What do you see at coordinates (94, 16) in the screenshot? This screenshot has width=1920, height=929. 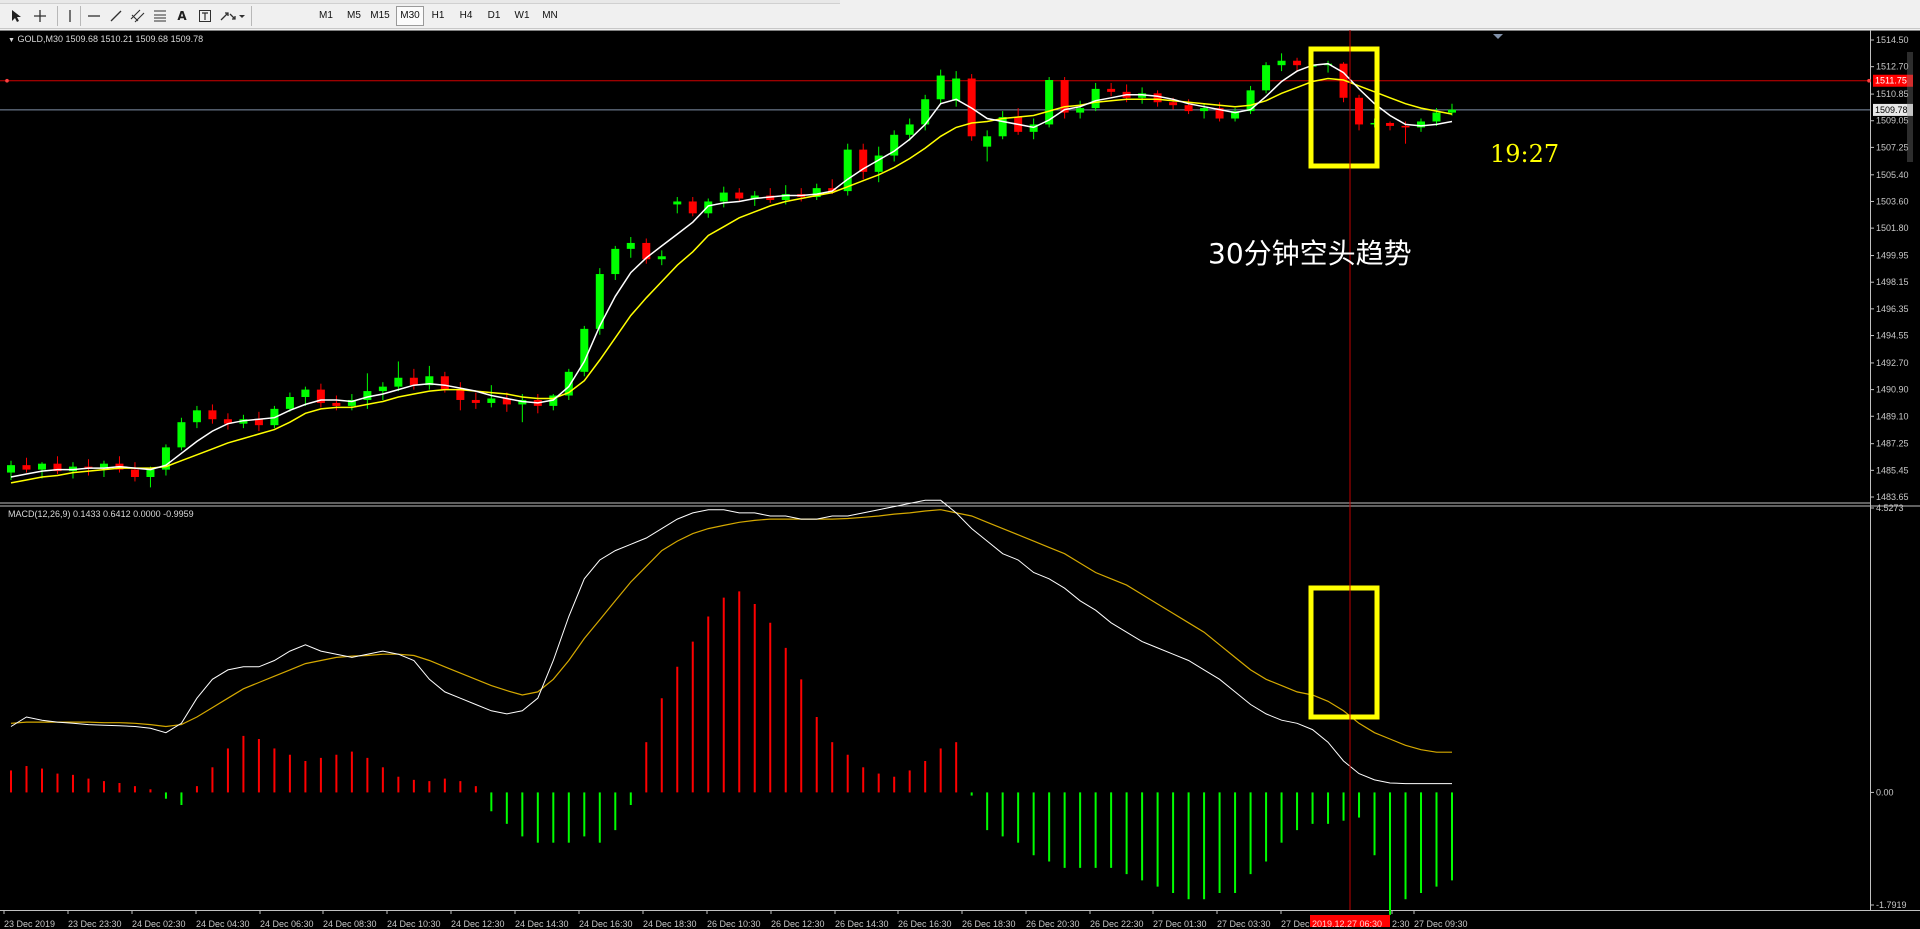 I see `horizontal-line-icon` at bounding box center [94, 16].